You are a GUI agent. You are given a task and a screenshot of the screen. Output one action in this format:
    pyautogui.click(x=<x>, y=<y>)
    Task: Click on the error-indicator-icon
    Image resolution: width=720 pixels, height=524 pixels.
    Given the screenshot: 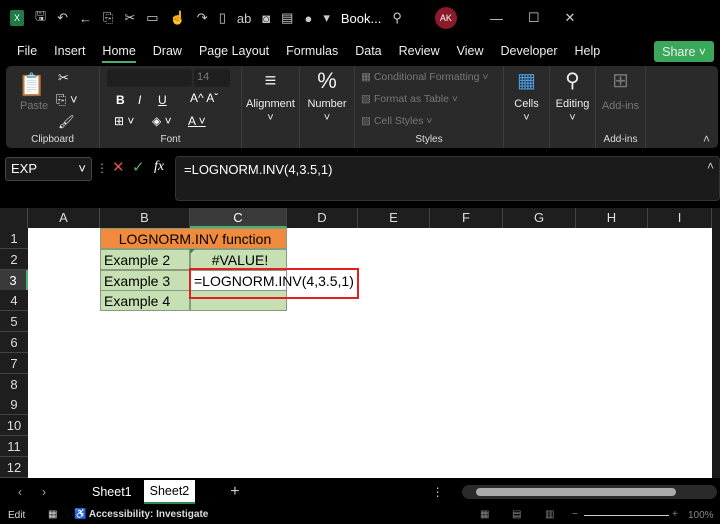 What is the action you would take?
    pyautogui.click(x=192, y=251)
    